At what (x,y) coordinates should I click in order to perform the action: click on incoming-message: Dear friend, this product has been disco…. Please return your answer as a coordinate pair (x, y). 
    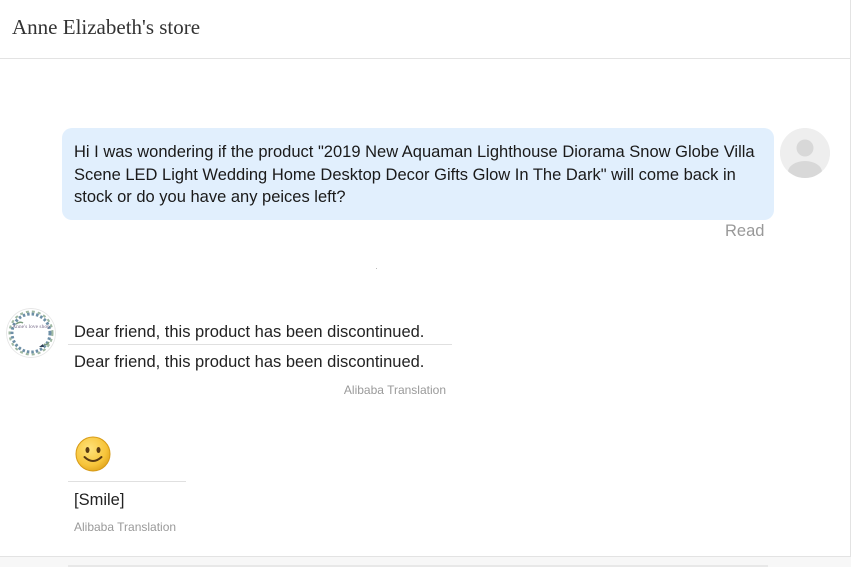
    Looking at the image, I should click on (260, 357).